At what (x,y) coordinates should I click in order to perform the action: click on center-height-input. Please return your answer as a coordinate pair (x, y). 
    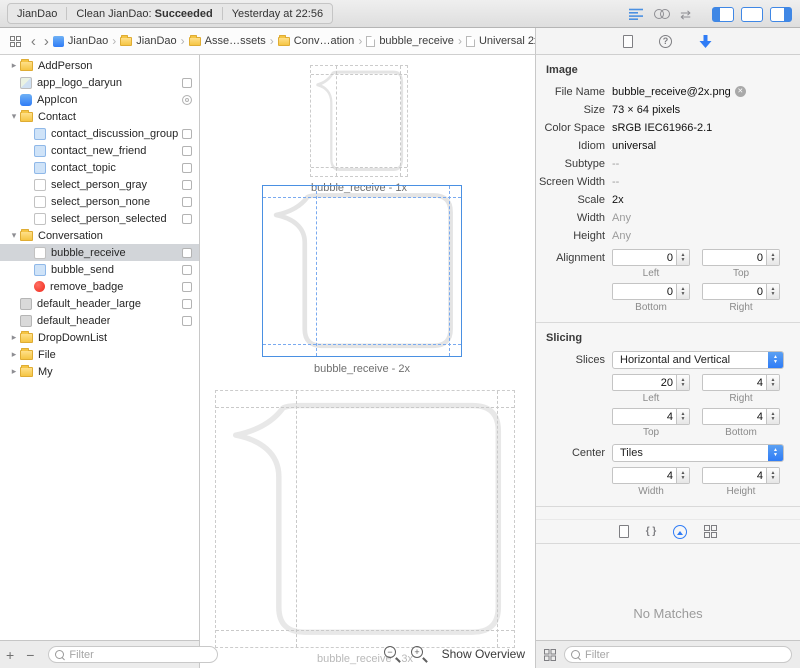
    Looking at the image, I should click on (734, 475).